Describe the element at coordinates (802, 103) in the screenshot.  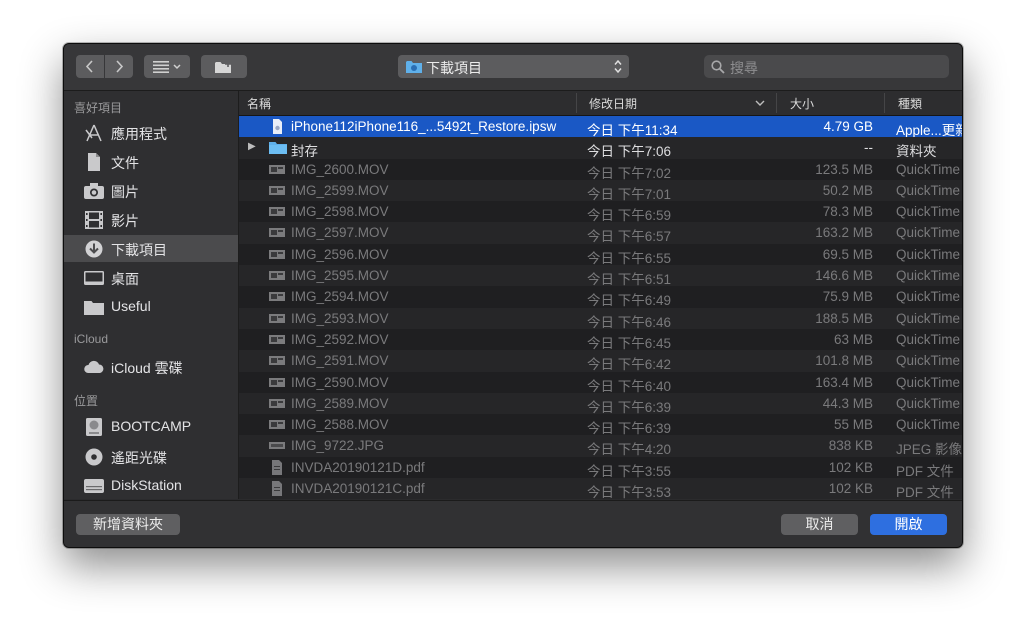
I see `column-header-size: 大小` at that location.